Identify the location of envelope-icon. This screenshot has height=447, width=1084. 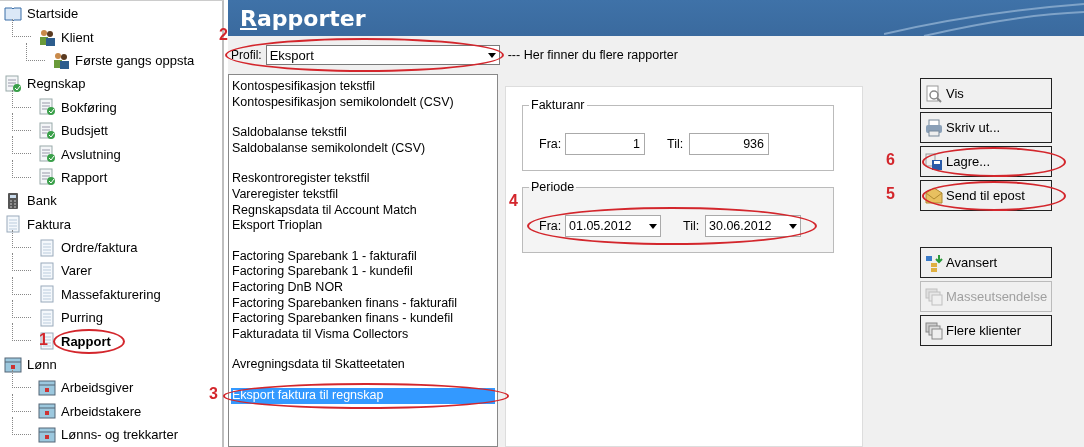
(934, 195).